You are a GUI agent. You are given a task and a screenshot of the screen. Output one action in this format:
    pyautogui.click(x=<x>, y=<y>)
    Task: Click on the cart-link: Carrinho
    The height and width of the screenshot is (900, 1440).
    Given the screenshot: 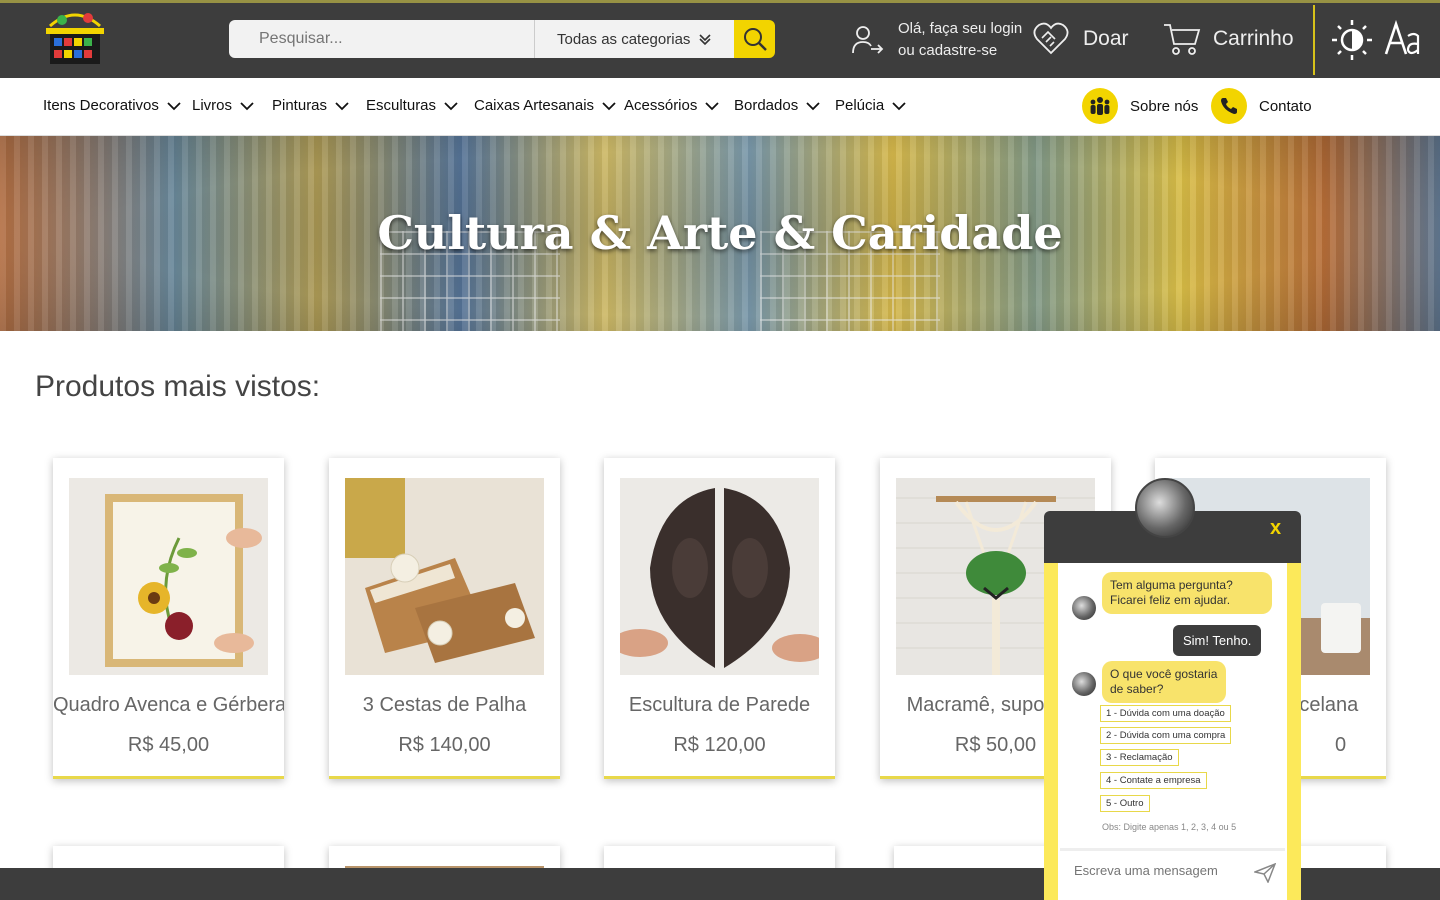 What is the action you would take?
    pyautogui.click(x=1228, y=39)
    